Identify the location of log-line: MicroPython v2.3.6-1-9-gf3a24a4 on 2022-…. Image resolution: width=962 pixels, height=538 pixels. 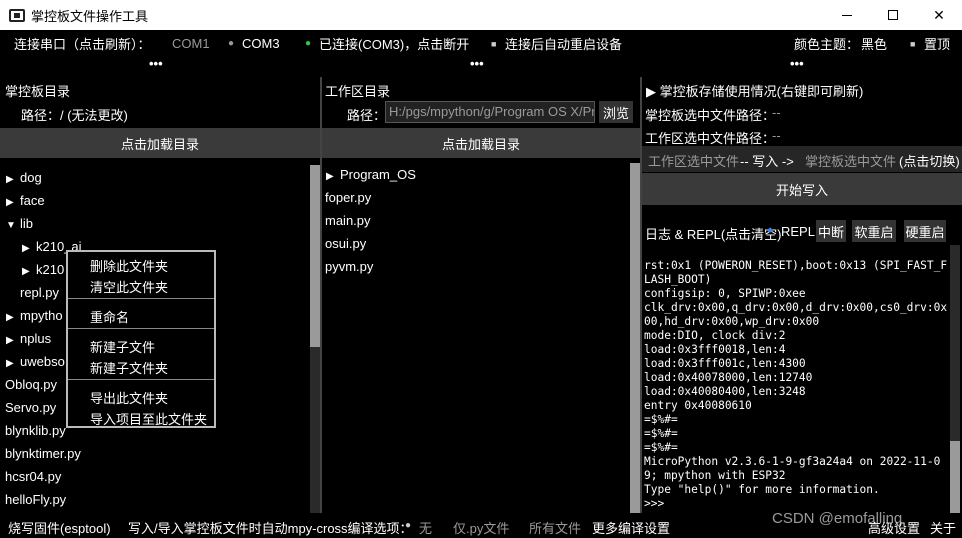
(792, 468).